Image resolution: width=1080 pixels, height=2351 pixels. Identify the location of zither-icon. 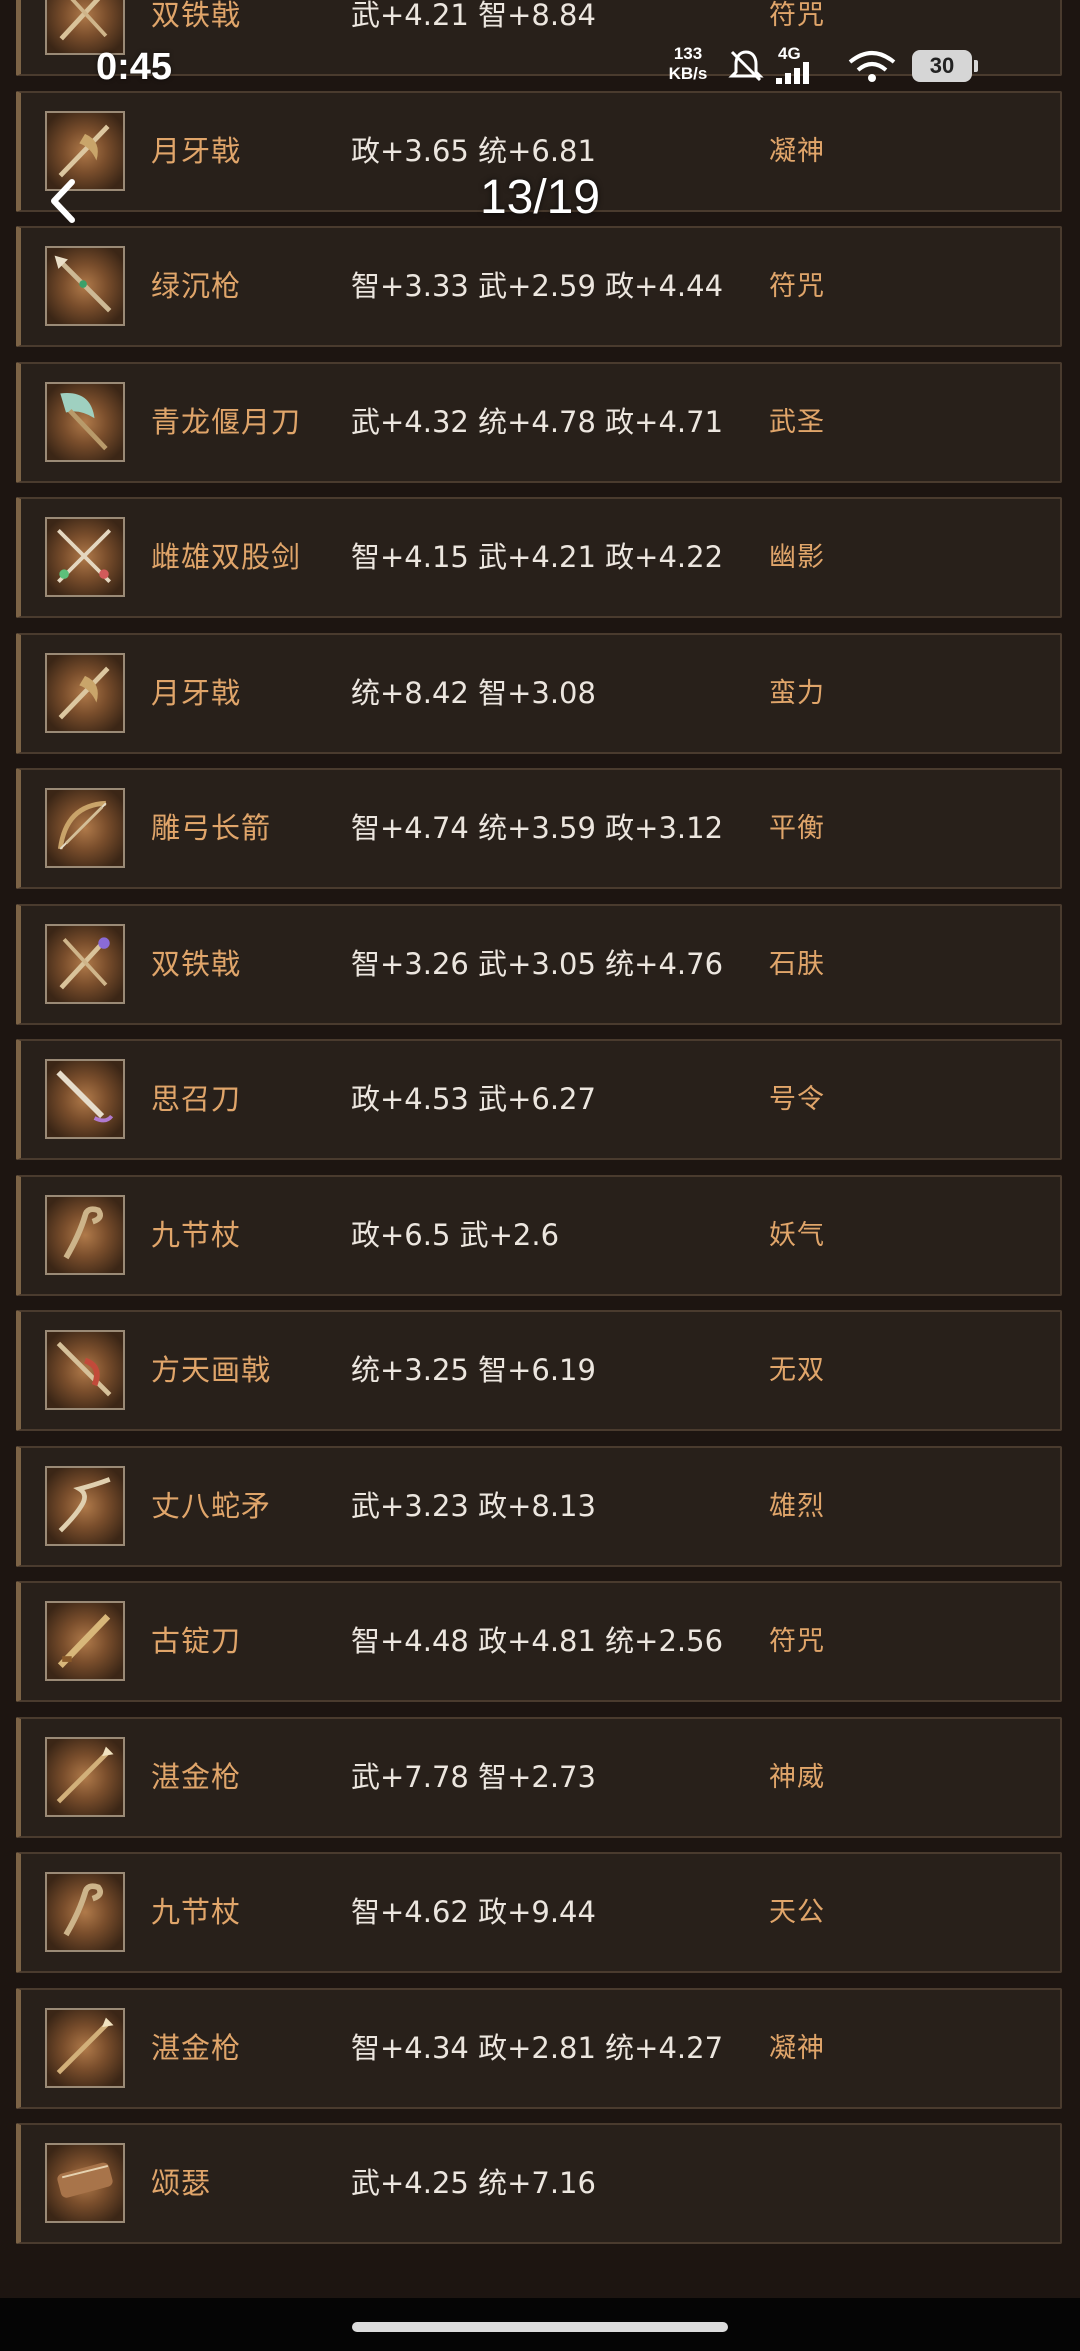
(85, 2183).